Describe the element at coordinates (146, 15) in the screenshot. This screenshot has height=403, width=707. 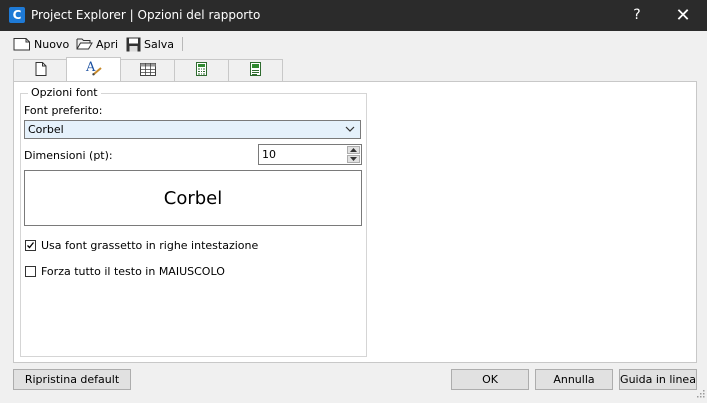
I see `window-title: Project Explorer | Opzioni del rapporto` at that location.